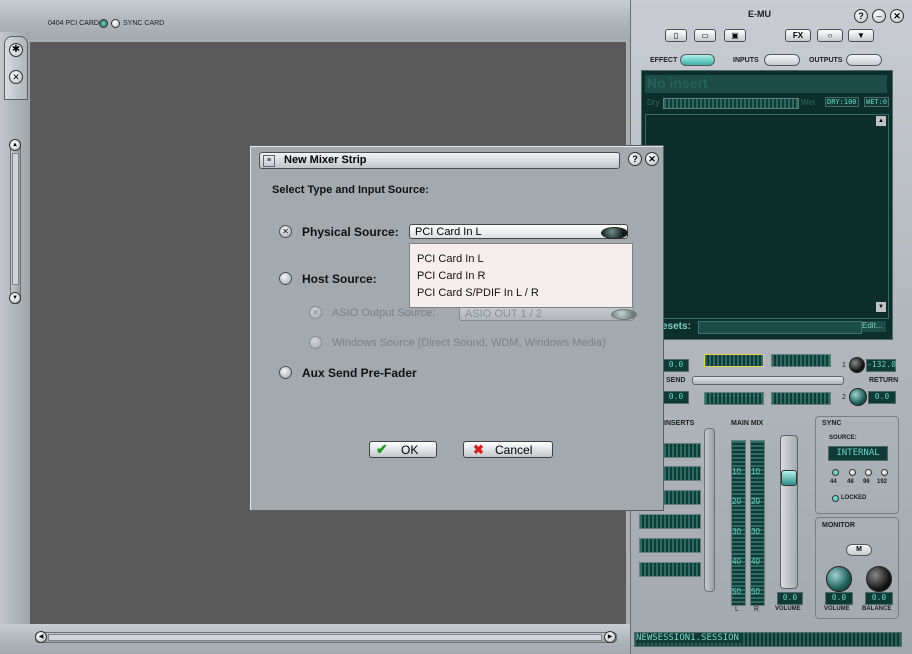 The width and height of the screenshot is (912, 654). What do you see at coordinates (439, 160) in the screenshot?
I see `dialog-title-bar: ≡ New Mixer Strip` at bounding box center [439, 160].